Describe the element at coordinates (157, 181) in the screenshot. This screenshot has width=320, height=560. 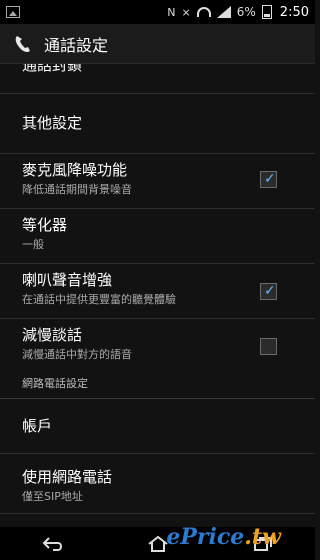
I see `mic-noise-reduction-row: 麥克風降噪功能 降低通話期間背景噪音 ✓` at that location.